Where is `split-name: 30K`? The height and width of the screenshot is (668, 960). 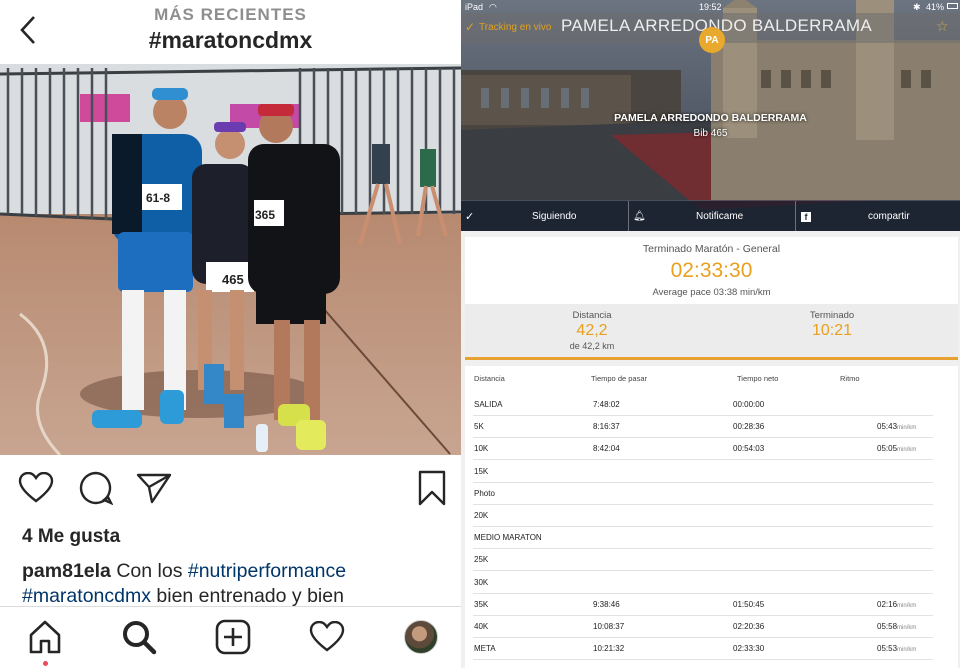 split-name: 30K is located at coordinates (481, 582).